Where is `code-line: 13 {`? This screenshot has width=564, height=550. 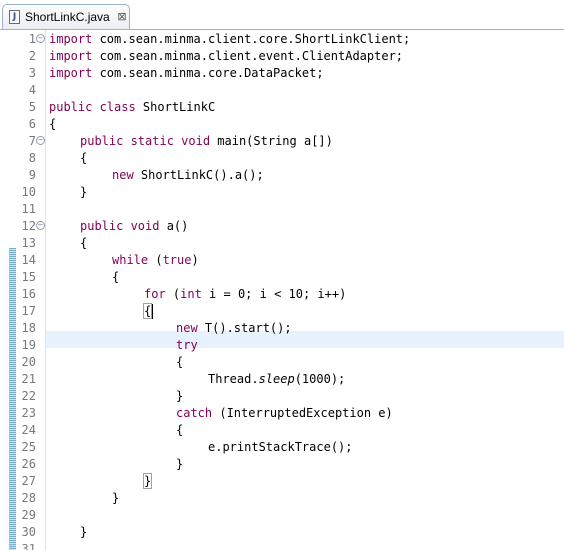 code-line: 13 { is located at coordinates (282, 243).